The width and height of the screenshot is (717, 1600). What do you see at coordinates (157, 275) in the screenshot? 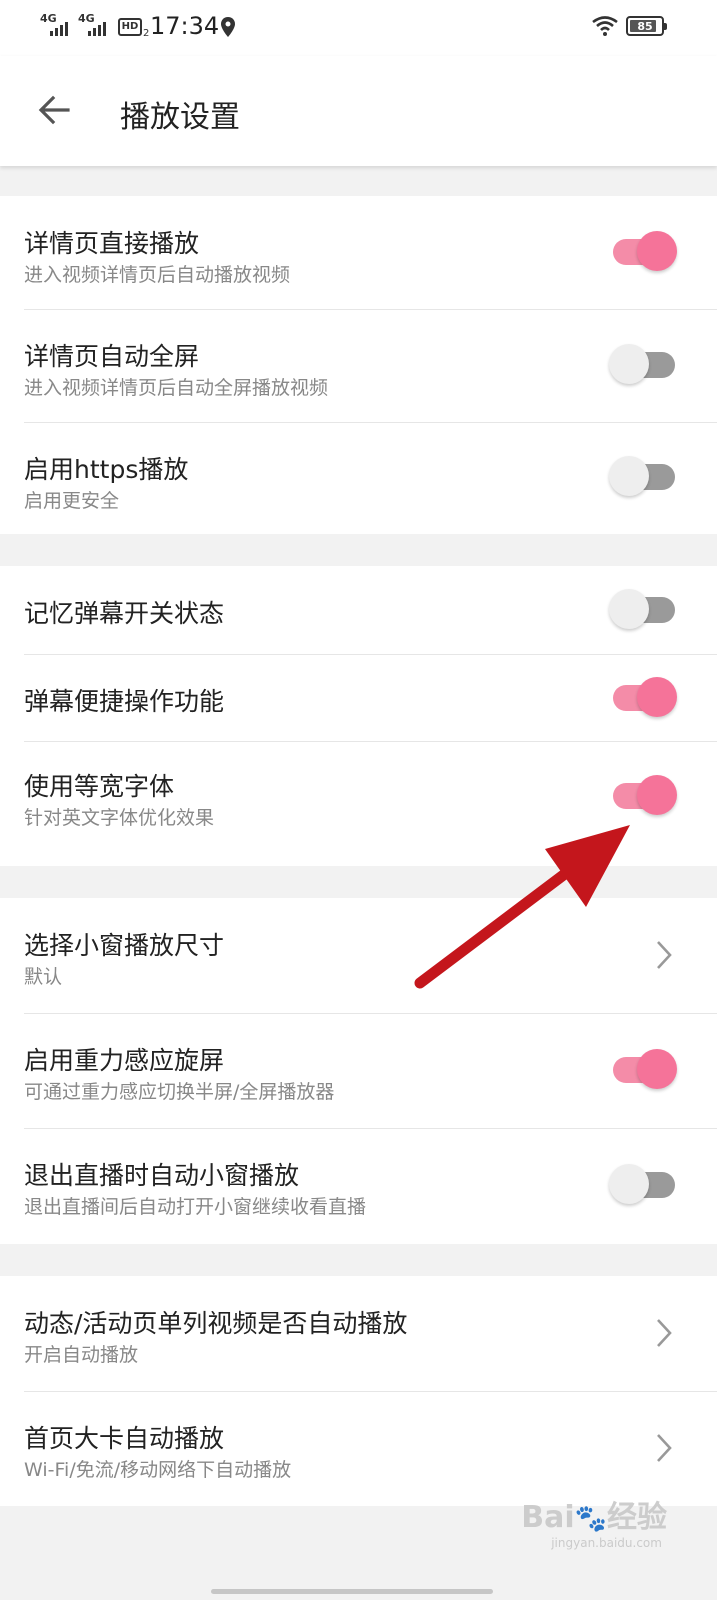
I see `setting-subtitle: 进入视频详情页后自动播放视频` at bounding box center [157, 275].